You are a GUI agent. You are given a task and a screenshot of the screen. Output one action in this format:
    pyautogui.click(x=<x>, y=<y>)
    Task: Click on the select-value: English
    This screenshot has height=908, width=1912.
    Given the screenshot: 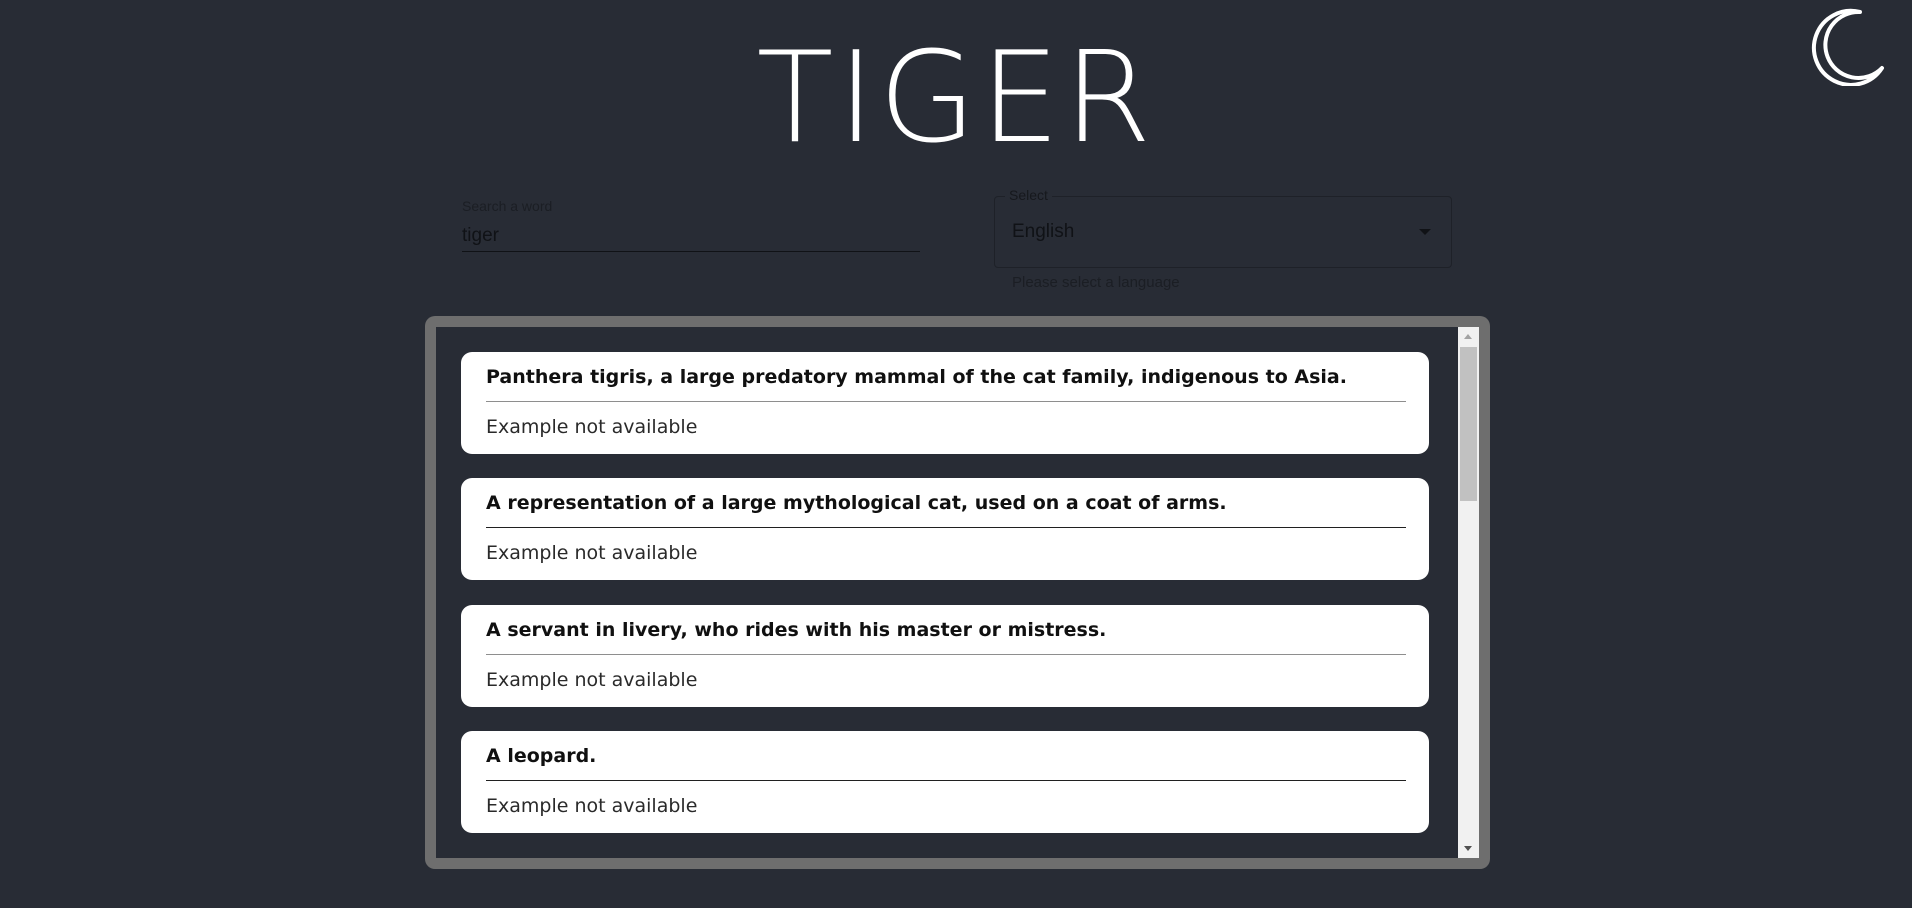 What is the action you would take?
    pyautogui.click(x=1043, y=231)
    